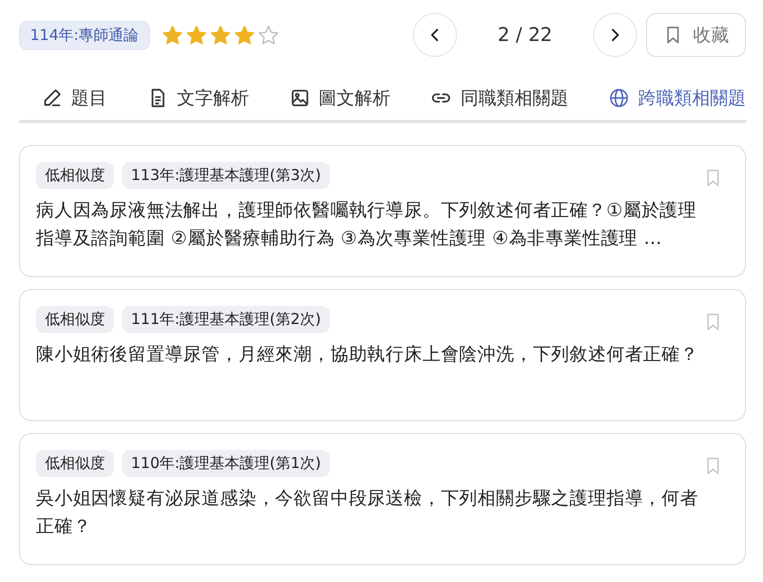 This screenshot has width=763, height=582. I want to click on source-tag: 111年:護理基本護理(第2次), so click(226, 319).